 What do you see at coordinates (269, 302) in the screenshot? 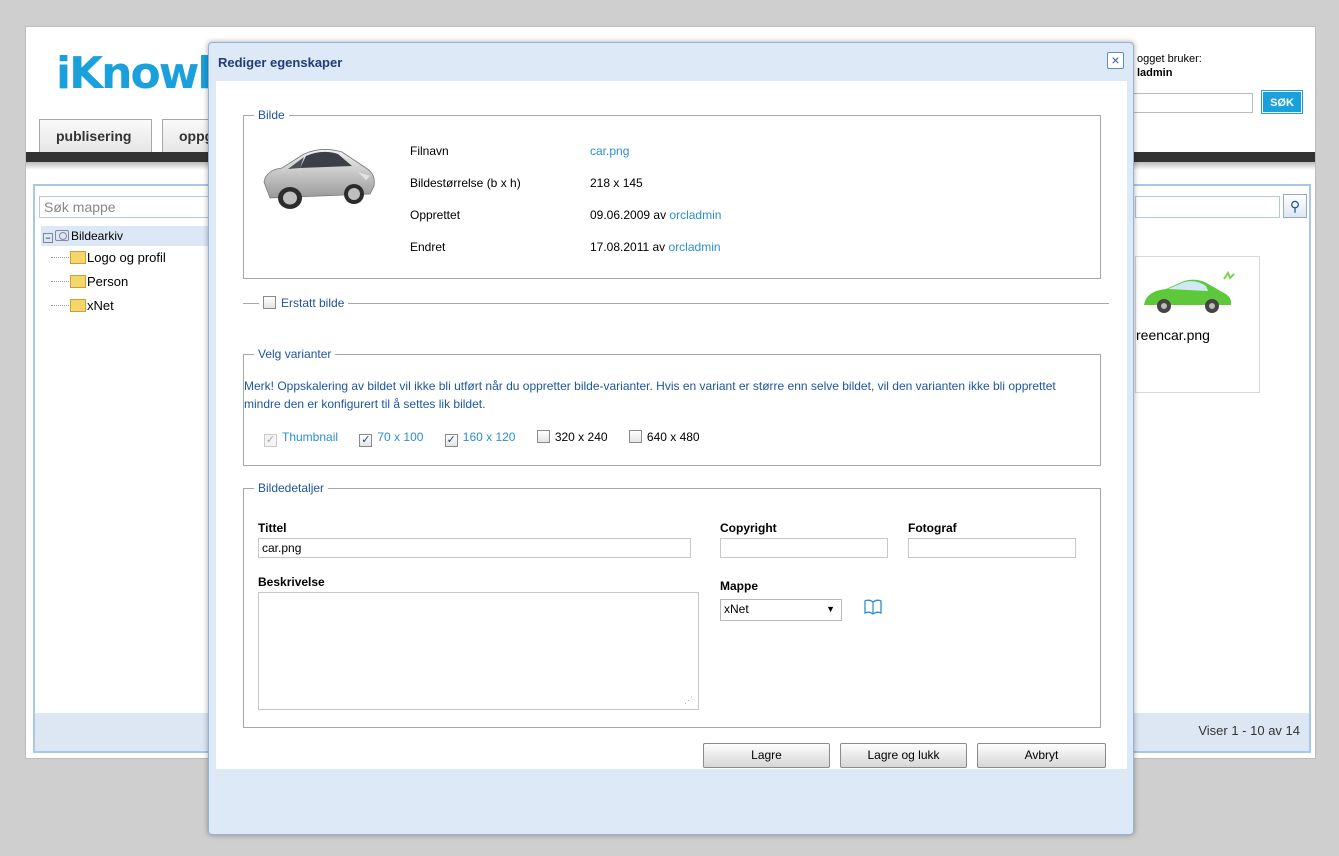
I see `replace-image-checkbox` at bounding box center [269, 302].